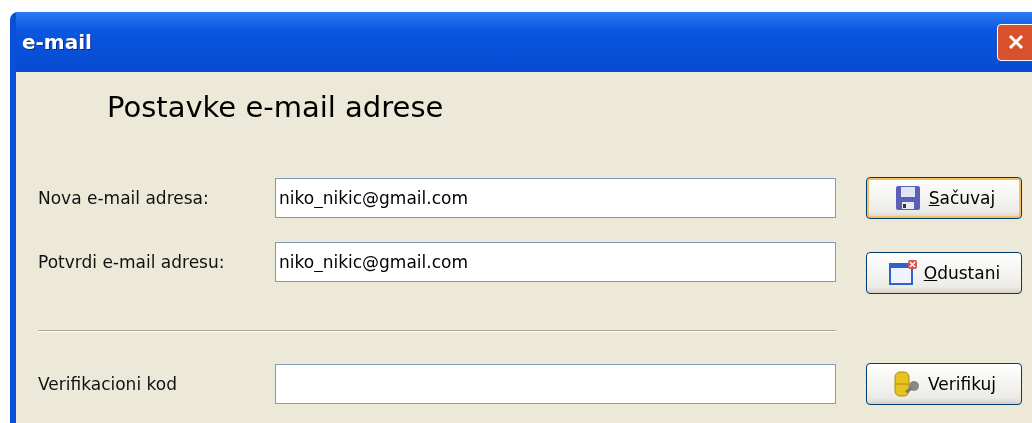 This screenshot has height=423, width=1032. I want to click on field-label: Verifikacioni kod, so click(108, 384).